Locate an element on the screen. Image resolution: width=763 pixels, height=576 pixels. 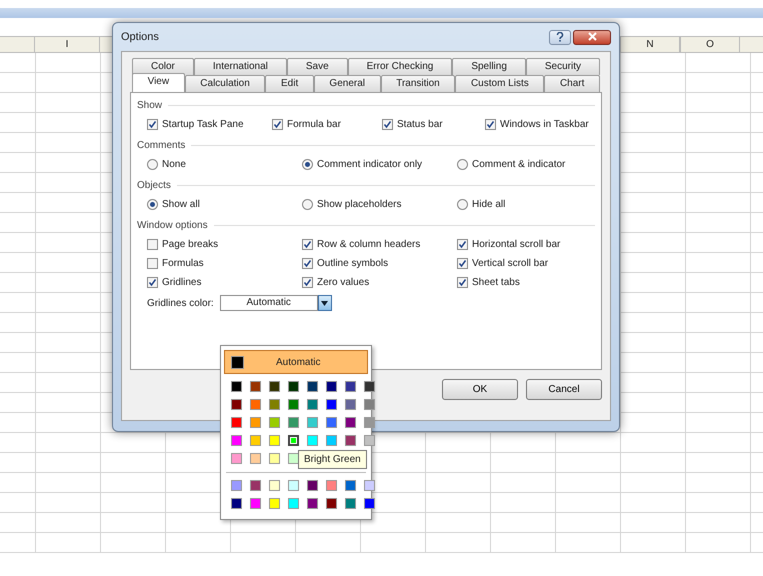
tab: Security is located at coordinates (563, 66).